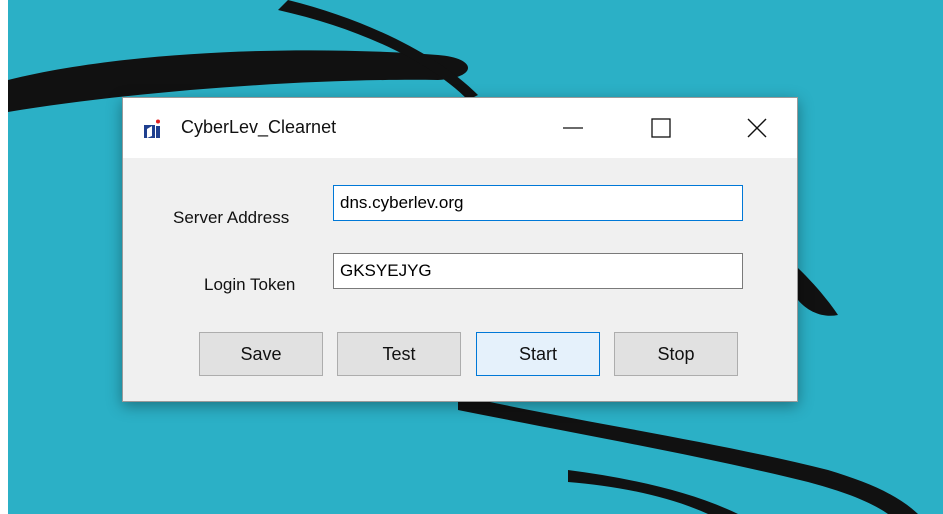 This screenshot has width=943, height=514. Describe the element at coordinates (261, 354) in the screenshot. I see `save-button: Save` at that location.